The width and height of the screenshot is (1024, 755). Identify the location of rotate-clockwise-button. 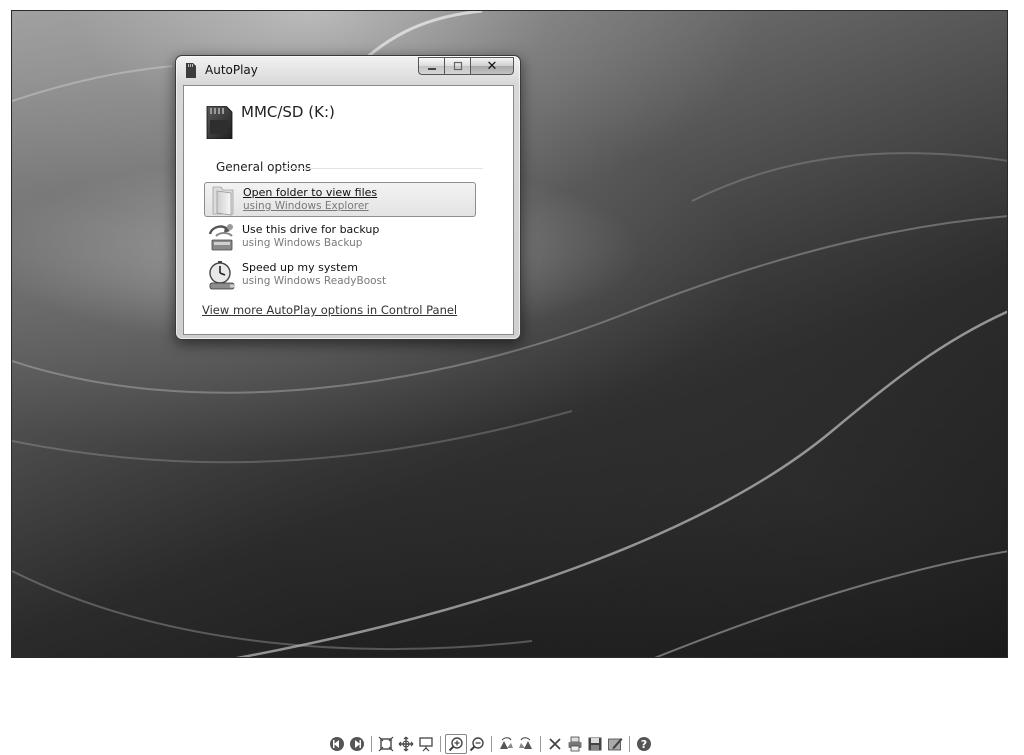
(506, 744).